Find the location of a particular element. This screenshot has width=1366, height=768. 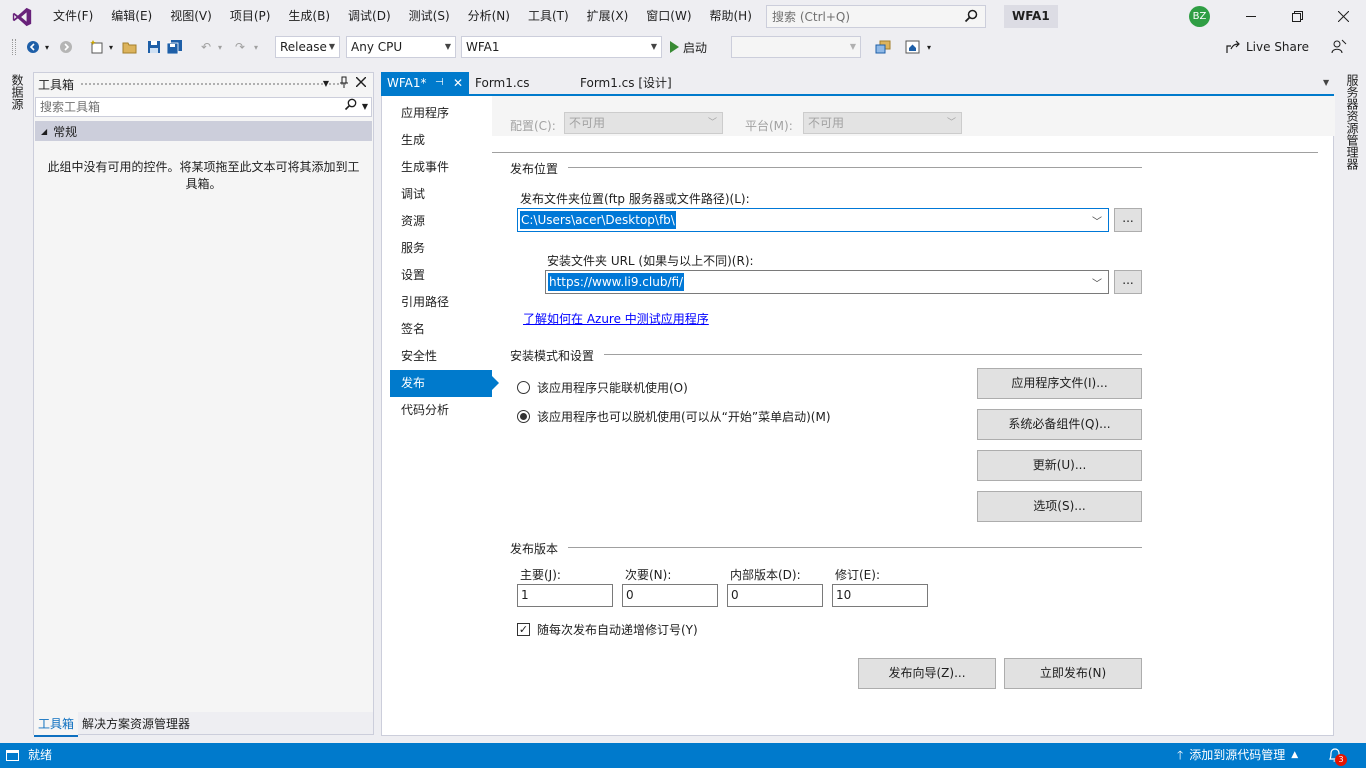

solution-configuration-select: Release ▼ is located at coordinates (307, 47).